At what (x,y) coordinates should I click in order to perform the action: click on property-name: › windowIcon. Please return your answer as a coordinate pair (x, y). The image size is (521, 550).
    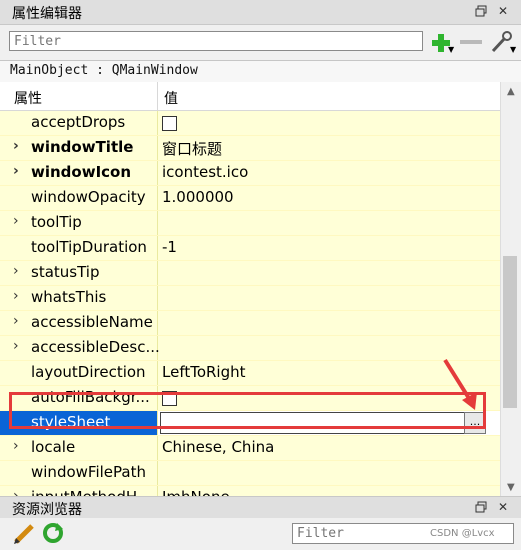
    Looking at the image, I should click on (79, 173).